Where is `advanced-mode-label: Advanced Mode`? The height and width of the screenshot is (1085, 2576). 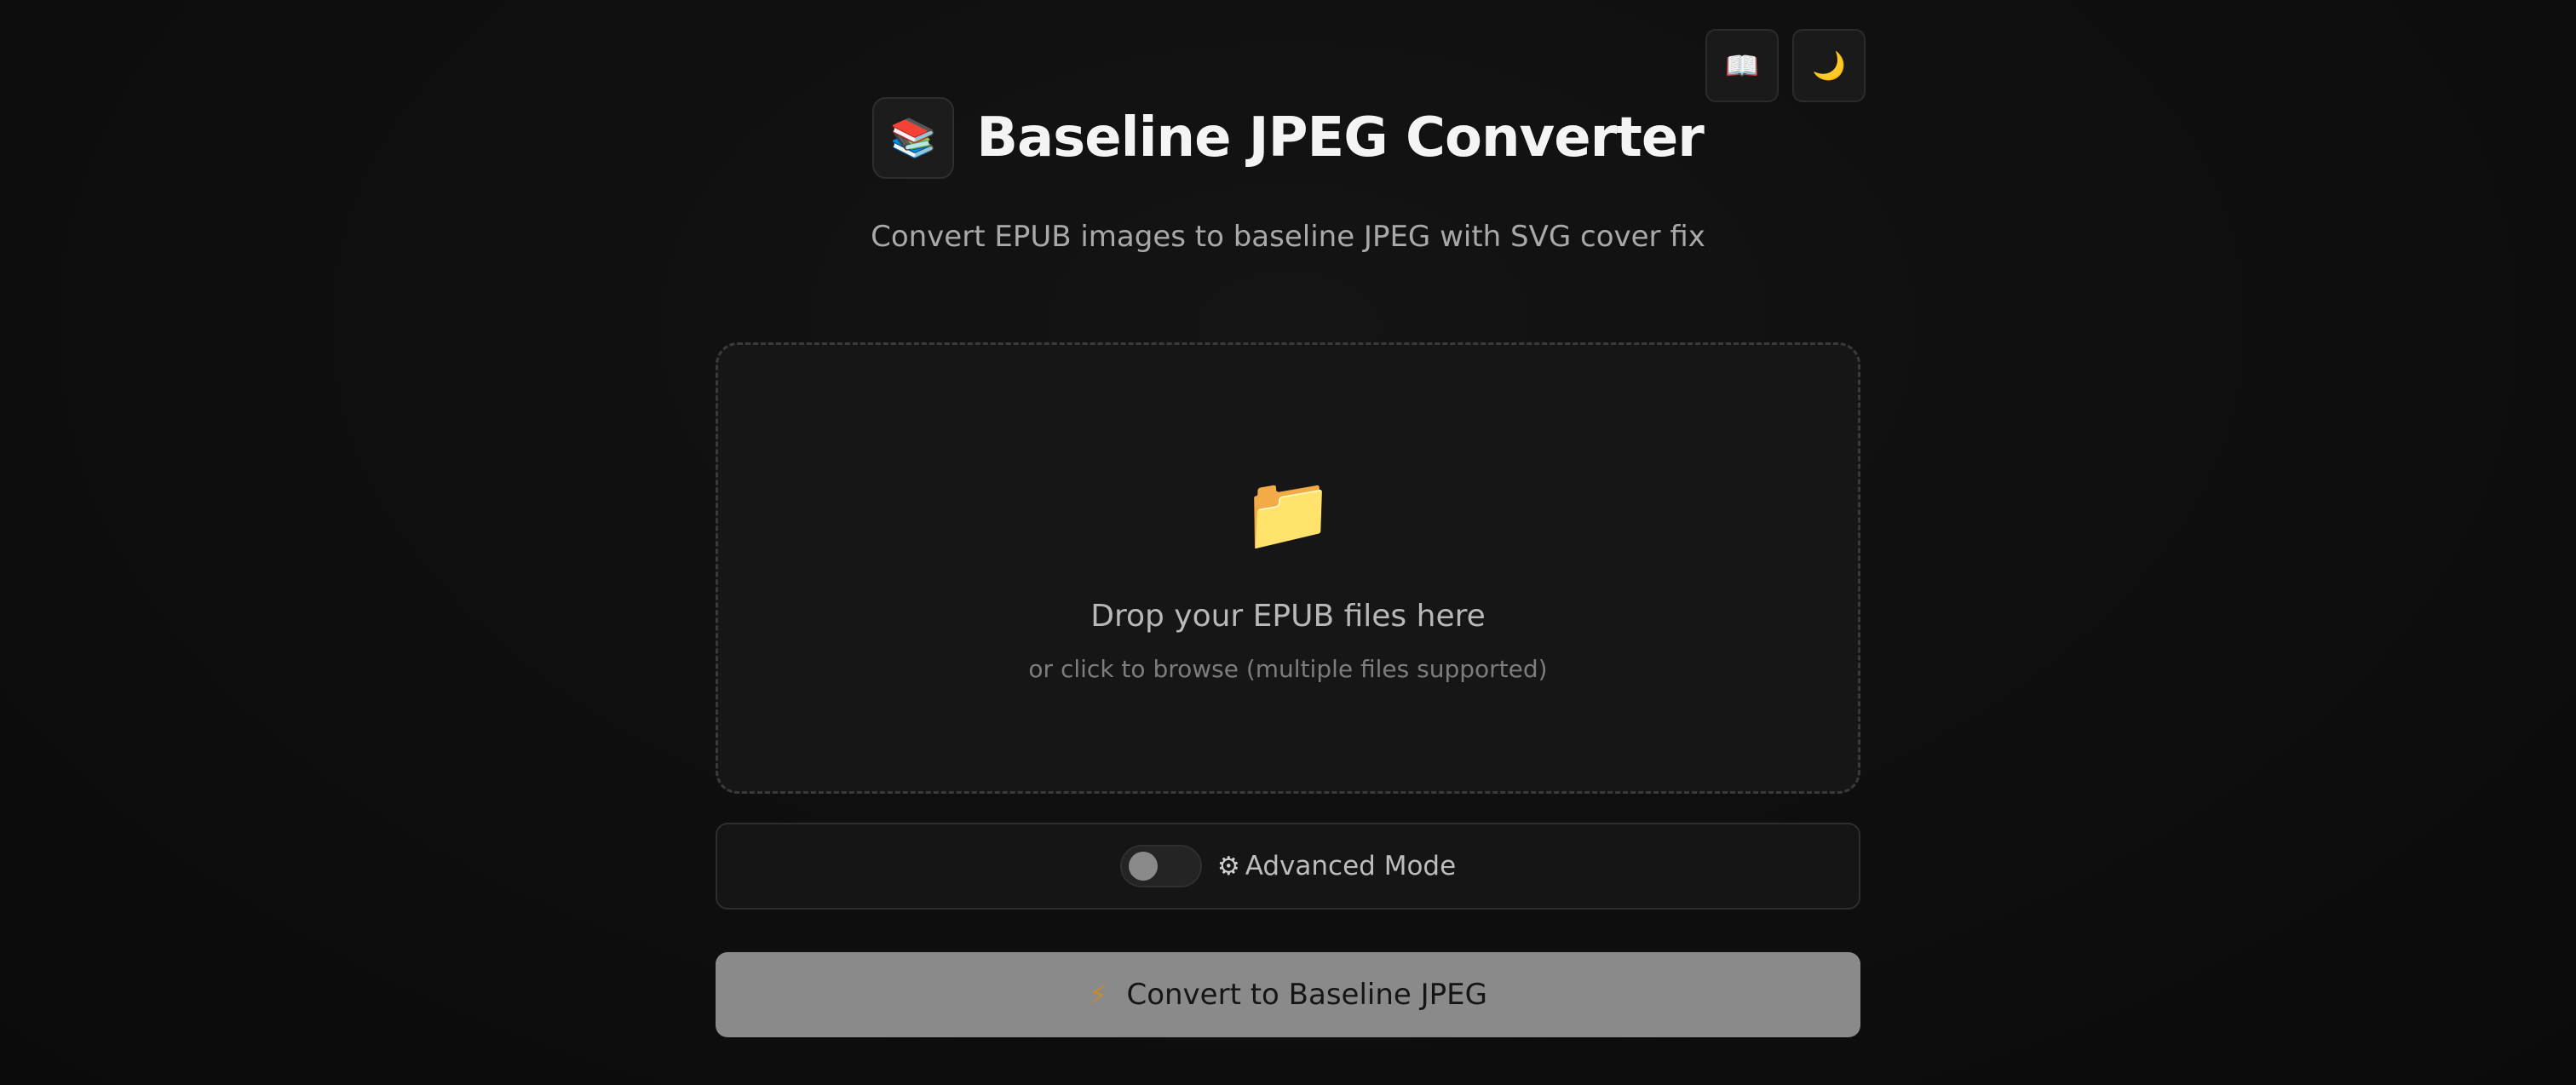
advanced-mode-label: Advanced Mode is located at coordinates (1351, 866).